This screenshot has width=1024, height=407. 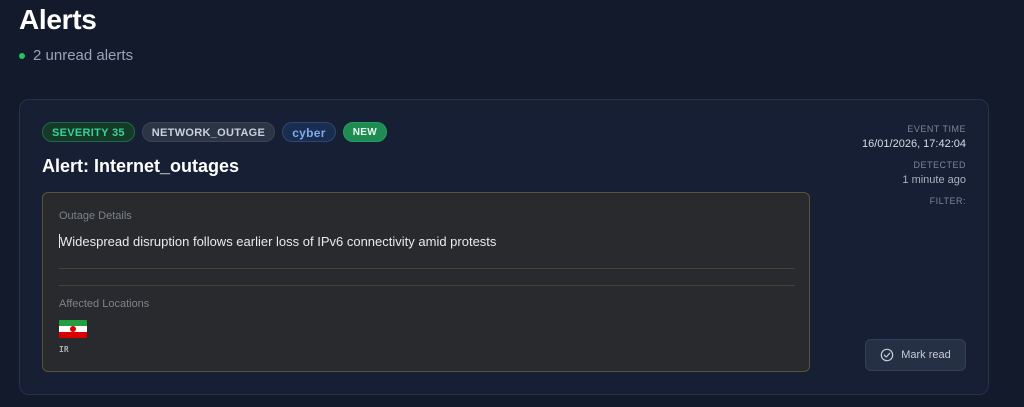 What do you see at coordinates (208, 132) in the screenshot?
I see `type-badge: NETWORK_OUTAGE` at bounding box center [208, 132].